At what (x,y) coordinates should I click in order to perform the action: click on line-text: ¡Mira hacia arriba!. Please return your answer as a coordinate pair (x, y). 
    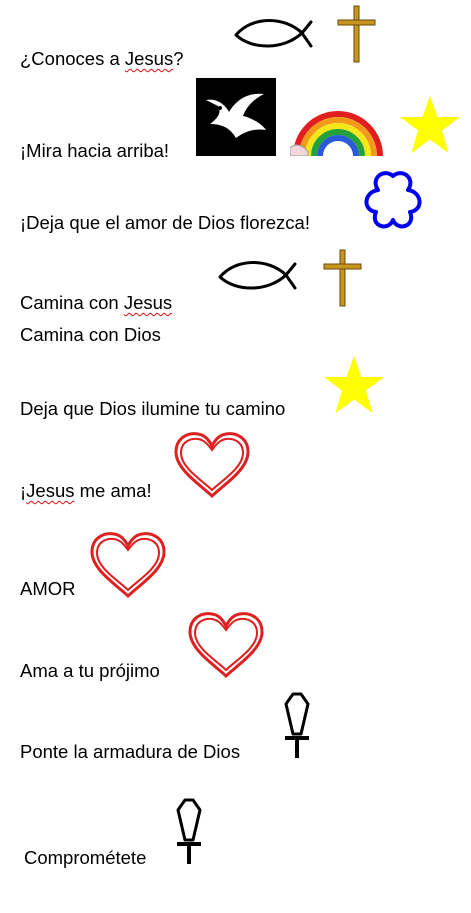
    Looking at the image, I should click on (95, 150).